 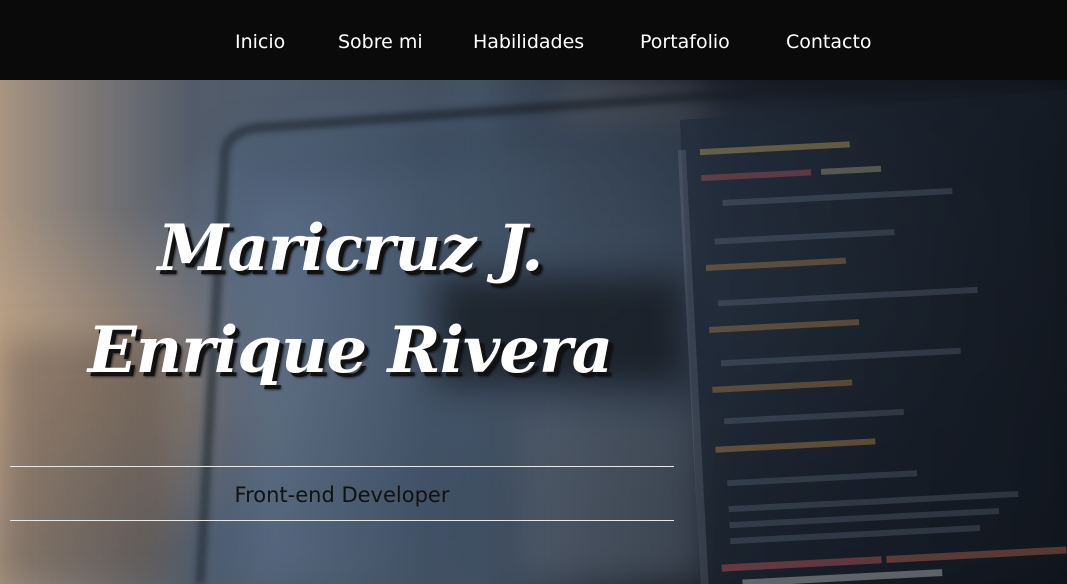 I want to click on subtitle-bottom-divider, so click(x=342, y=520).